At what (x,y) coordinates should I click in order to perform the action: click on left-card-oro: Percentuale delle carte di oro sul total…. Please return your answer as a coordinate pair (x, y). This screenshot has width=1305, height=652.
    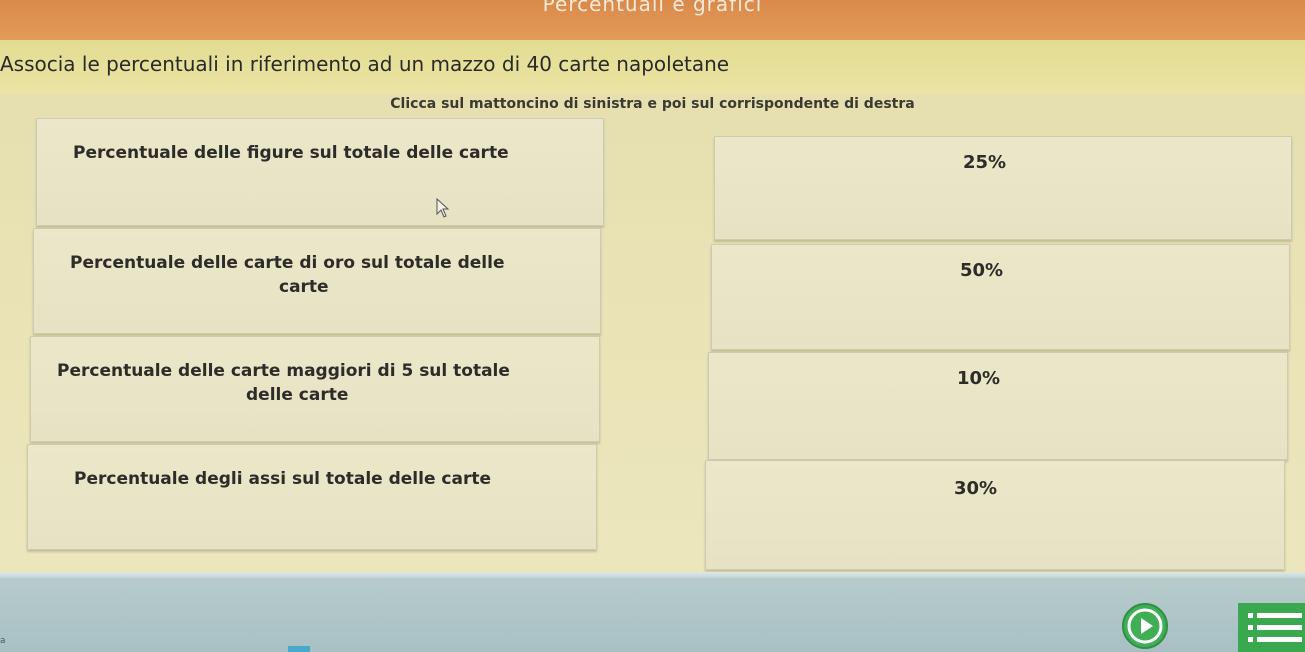
    Looking at the image, I should click on (317, 281).